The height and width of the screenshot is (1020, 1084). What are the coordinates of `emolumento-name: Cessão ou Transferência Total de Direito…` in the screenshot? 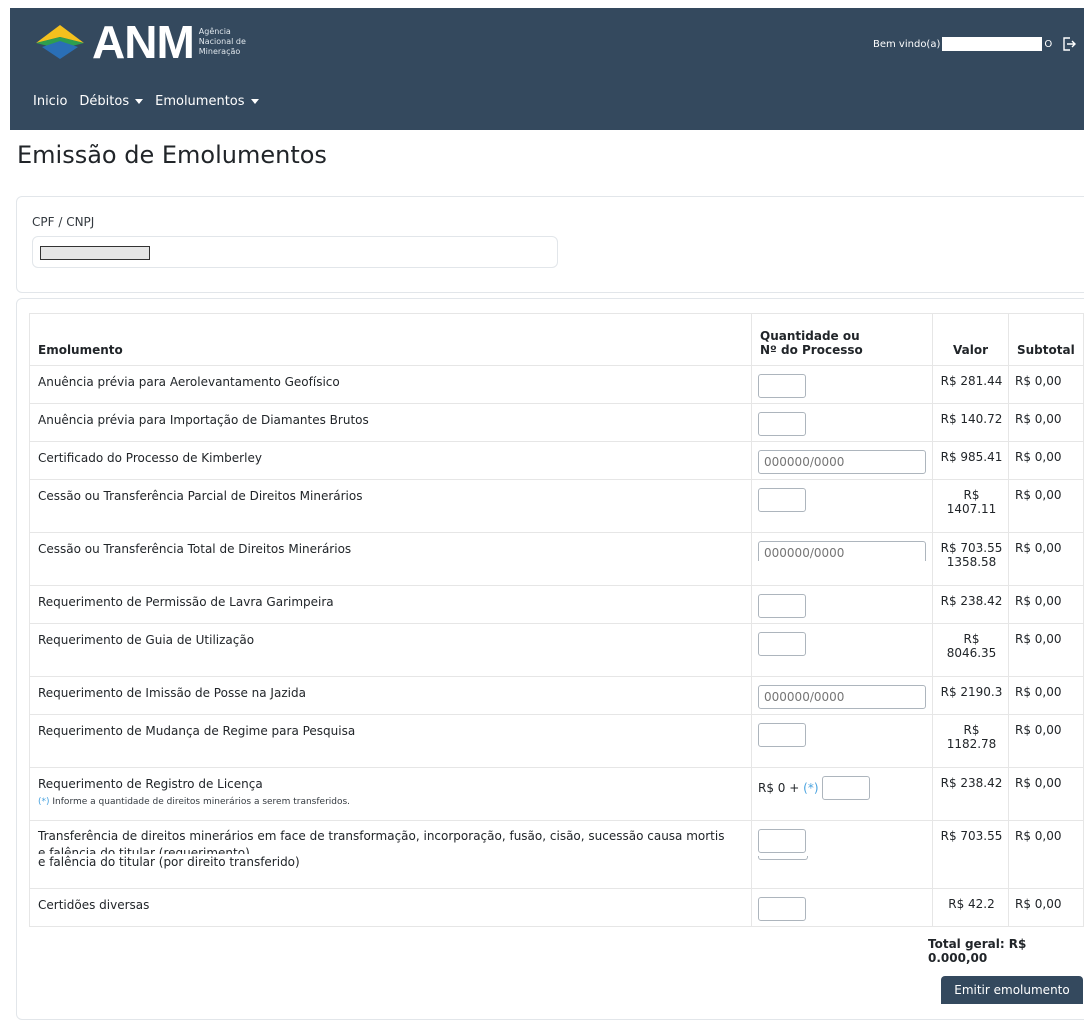 It's located at (390, 559).